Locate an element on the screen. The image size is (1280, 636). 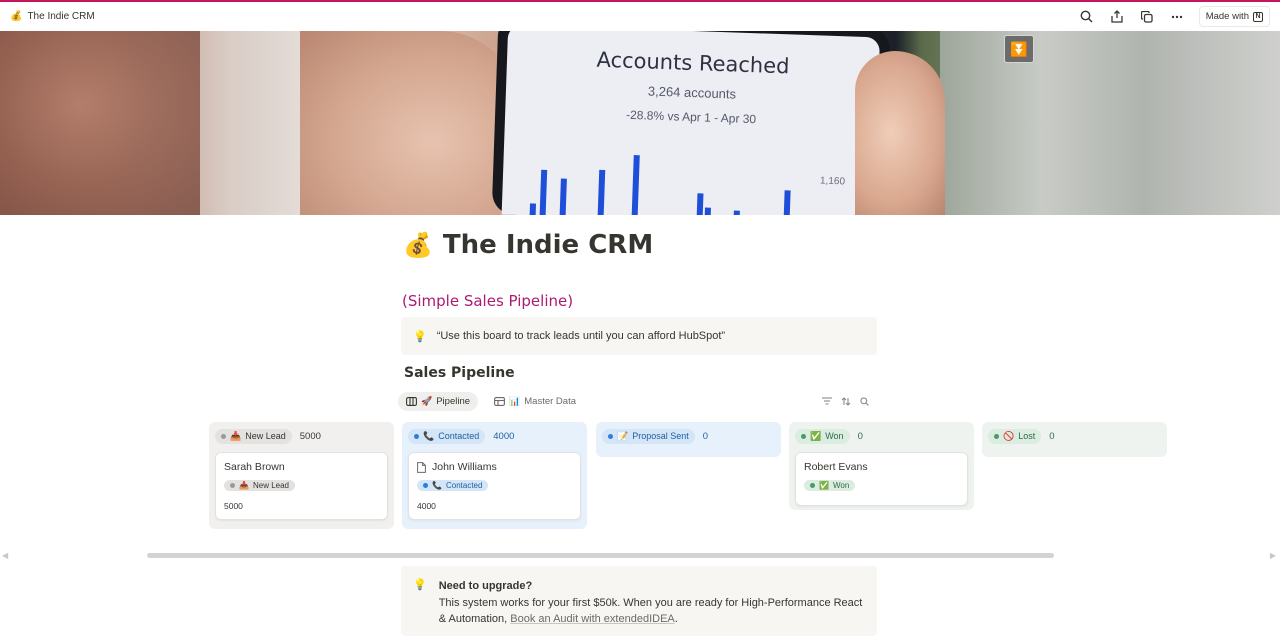
tab-master-data-label: Master Data is located at coordinates (550, 401).